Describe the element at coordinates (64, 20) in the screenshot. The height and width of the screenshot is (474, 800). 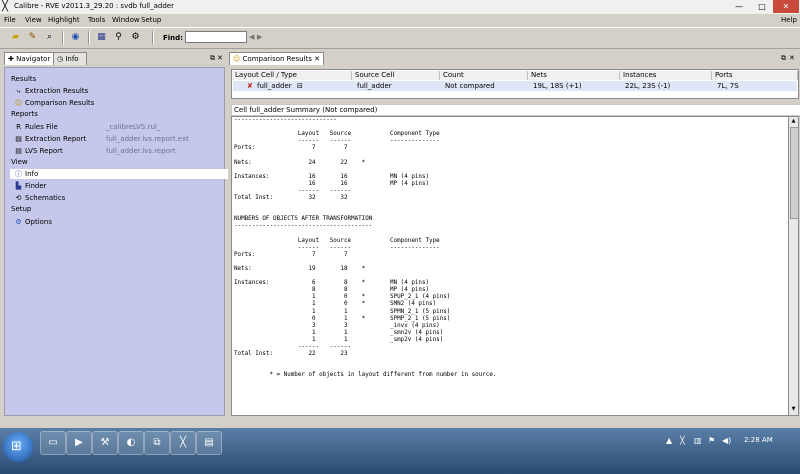
I see `menu-highlight: Highlight` at that location.